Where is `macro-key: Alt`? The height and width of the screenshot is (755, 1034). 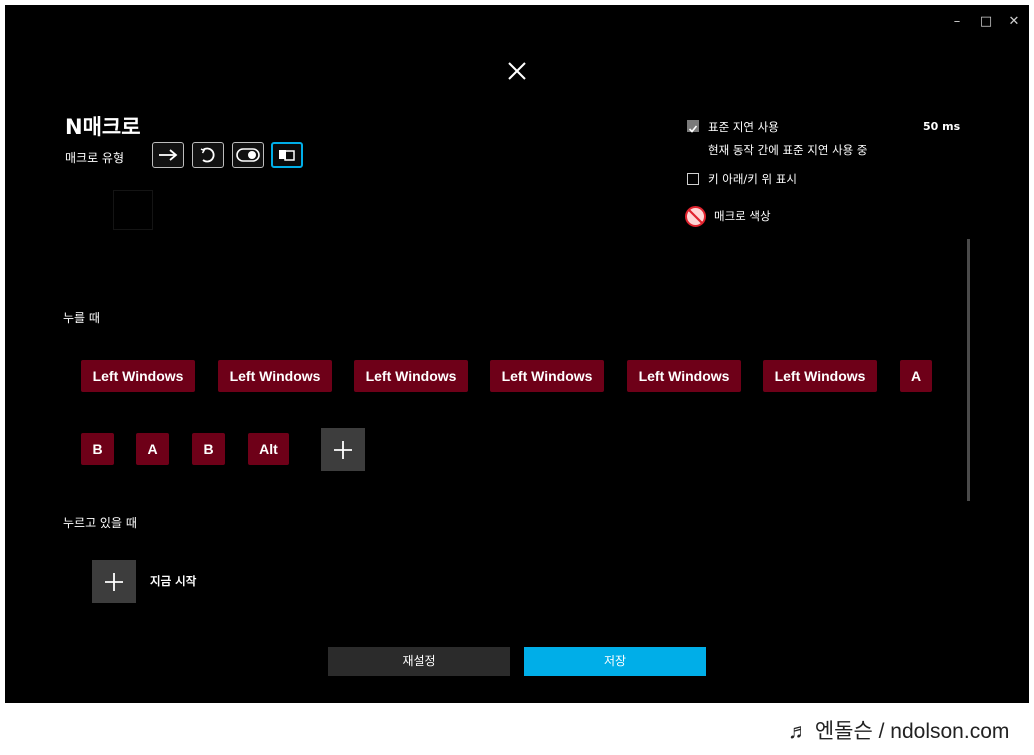
macro-key: Alt is located at coordinates (268, 449).